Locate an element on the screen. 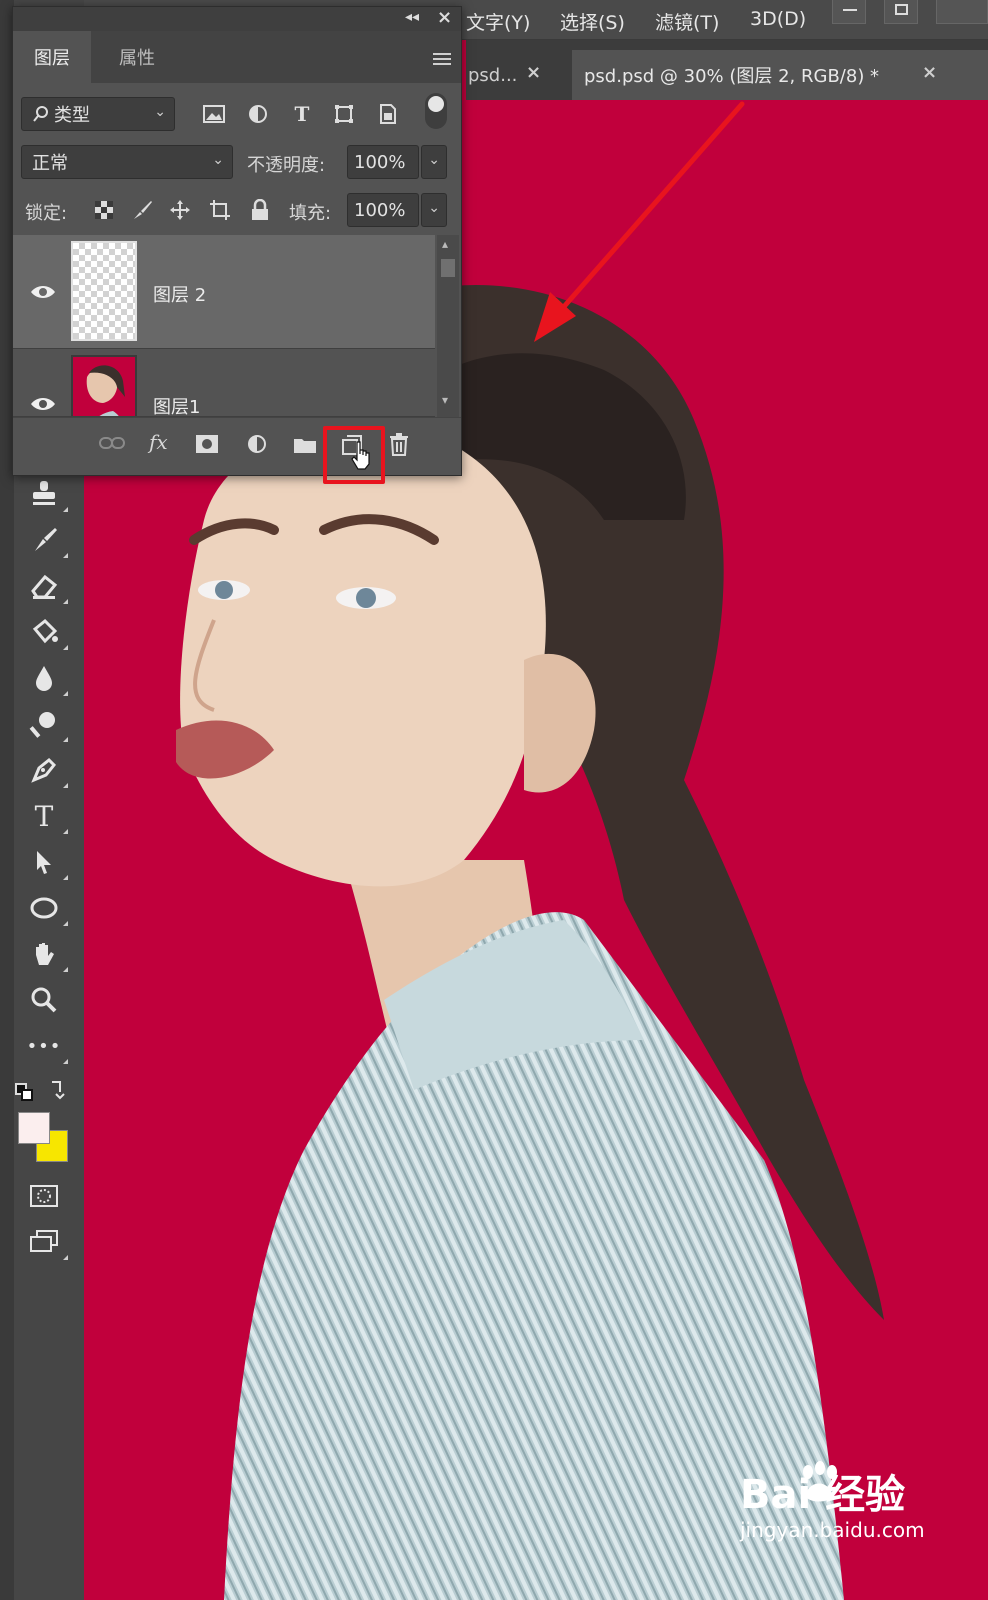  zoom-icon is located at coordinates (44, 1000).